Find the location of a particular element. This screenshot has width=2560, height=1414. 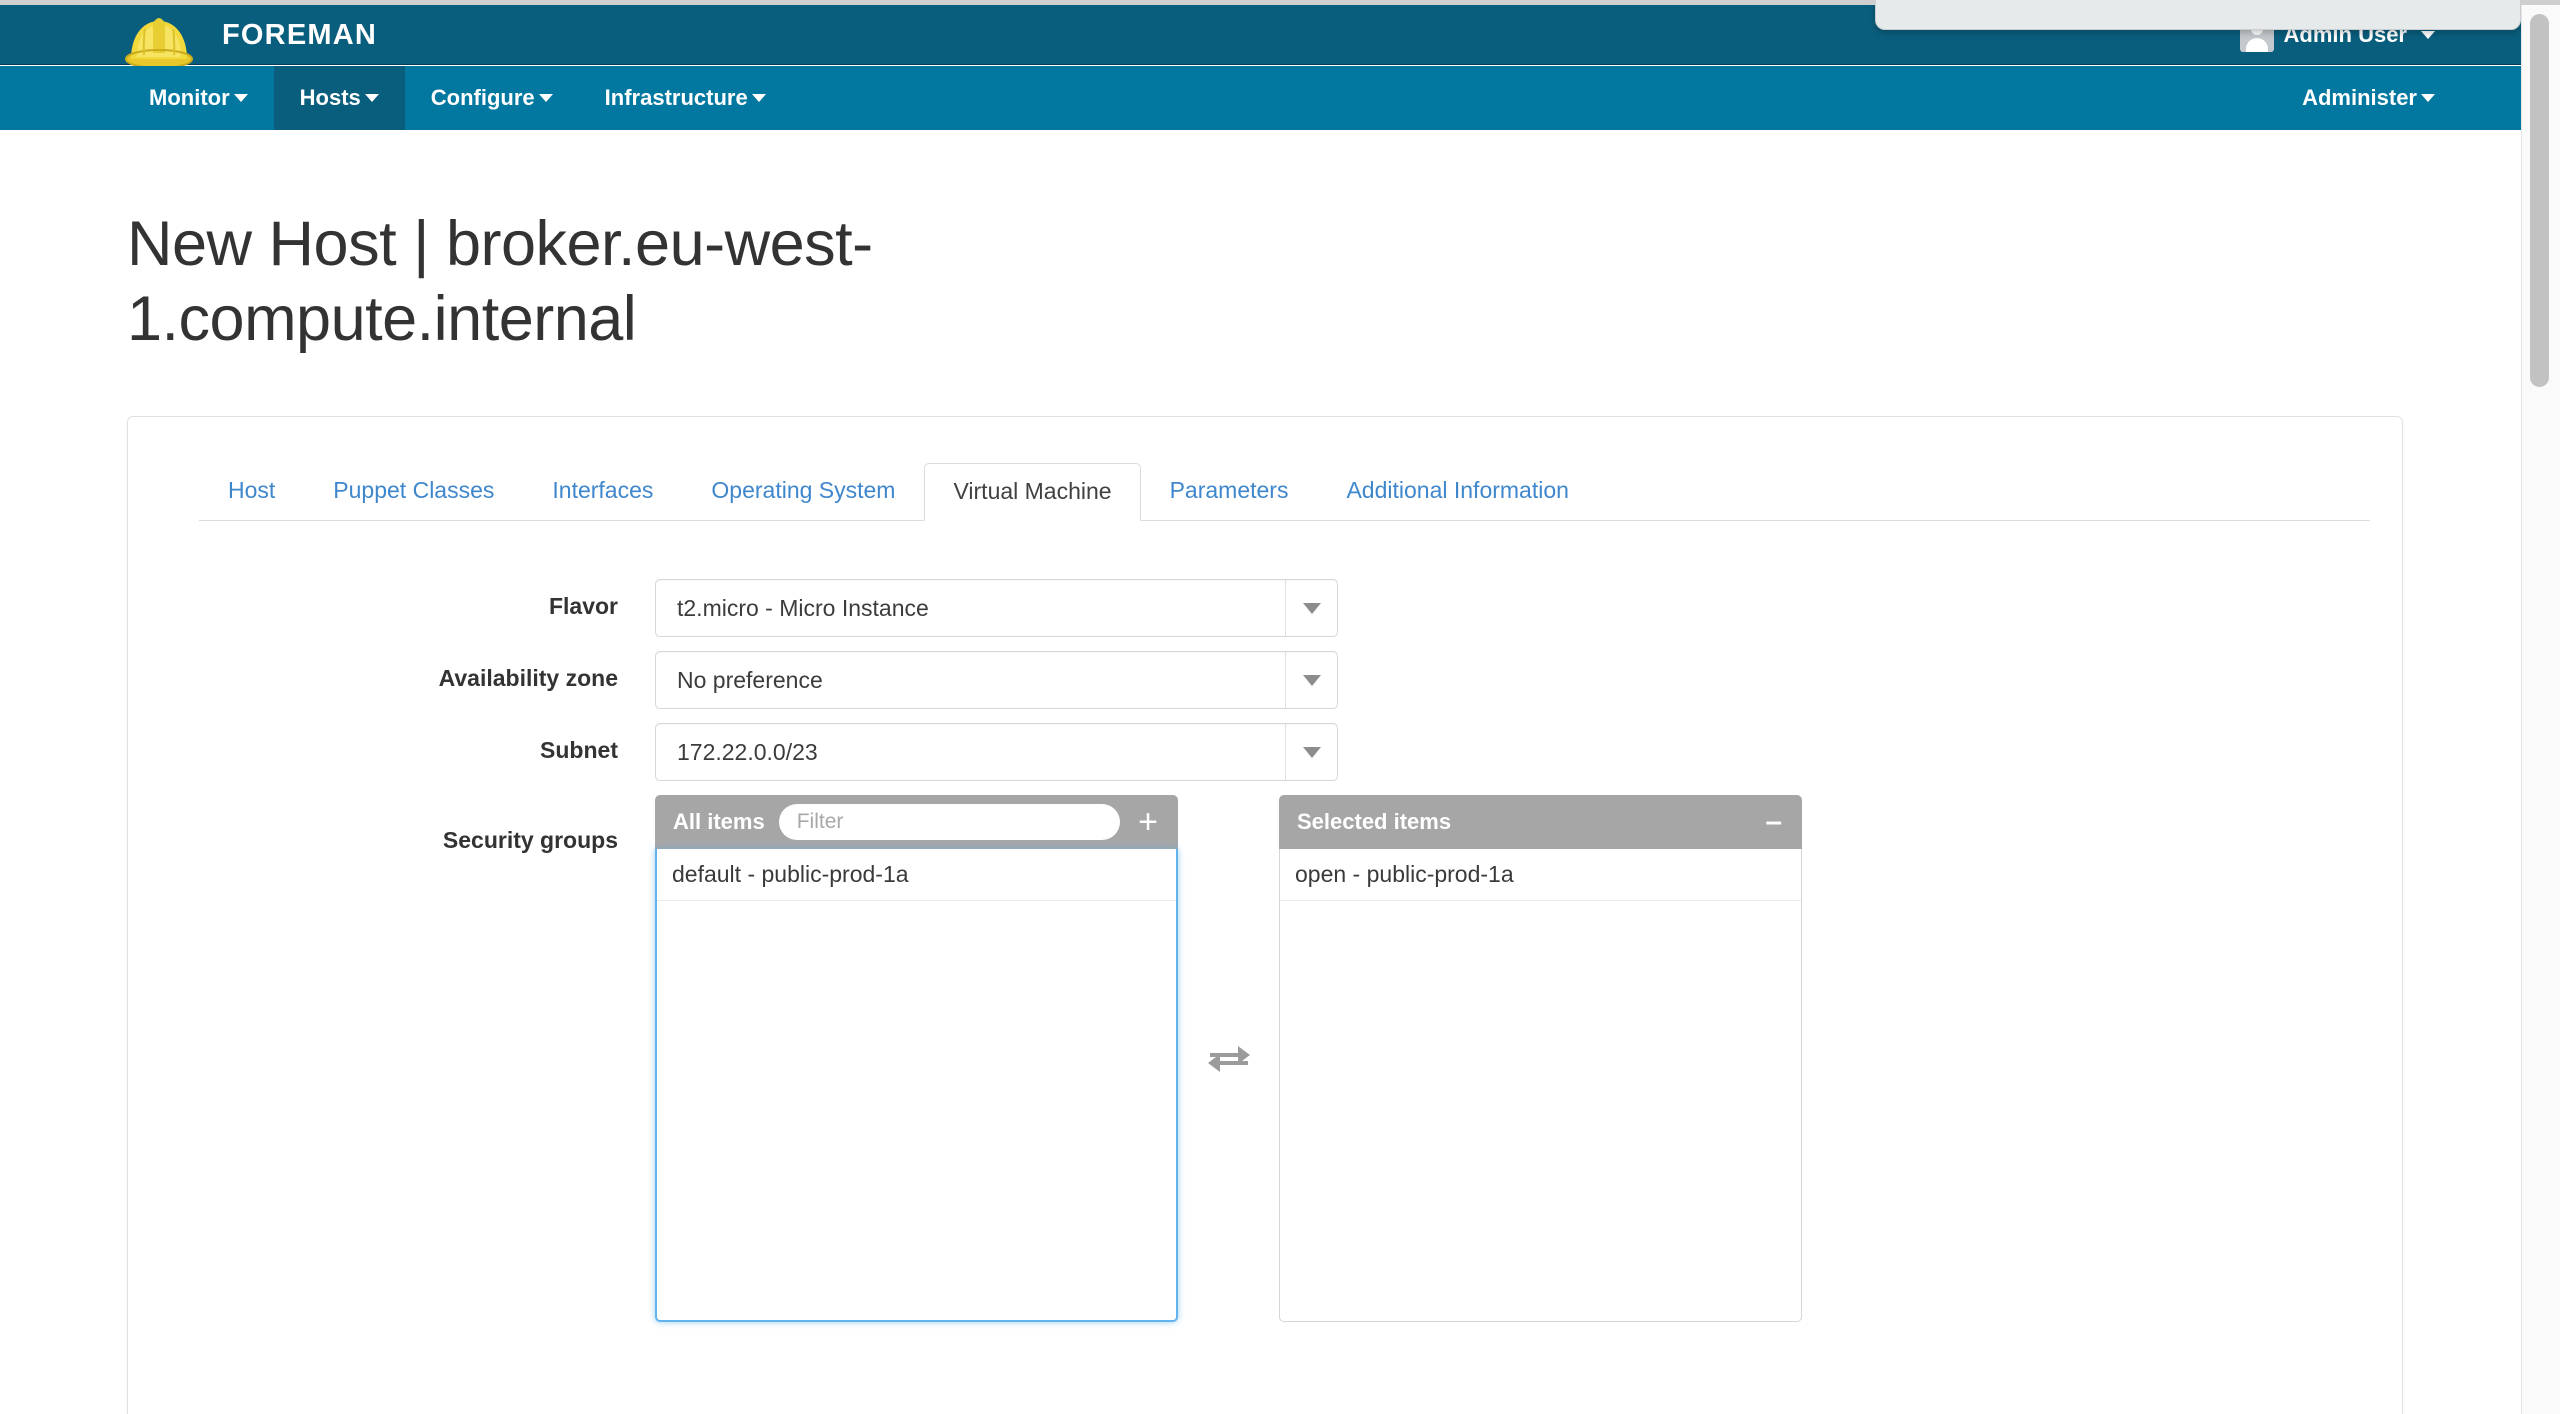

all-items-filter-input is located at coordinates (949, 822).